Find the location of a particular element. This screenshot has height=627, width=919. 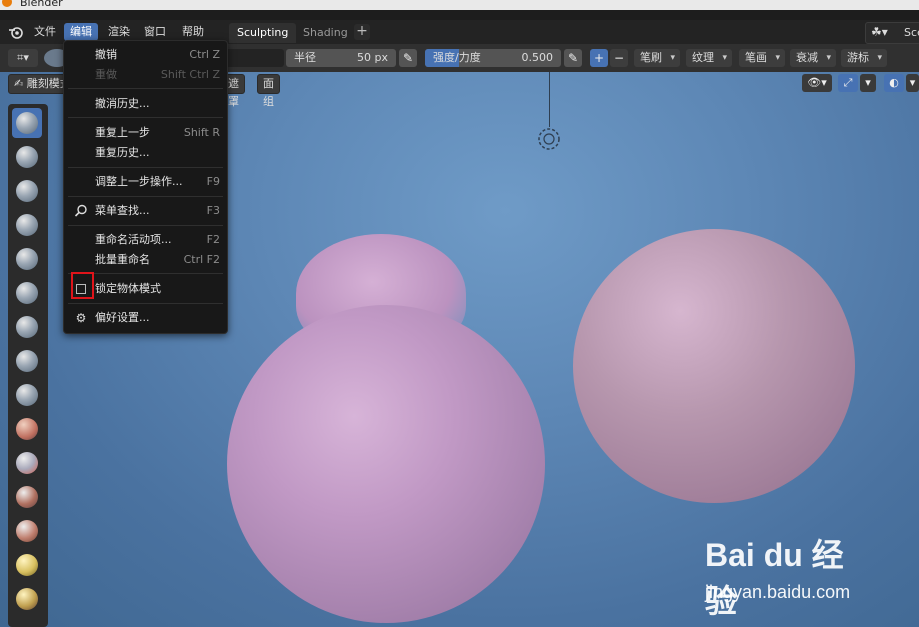

tool-crease is located at coordinates (27, 395).